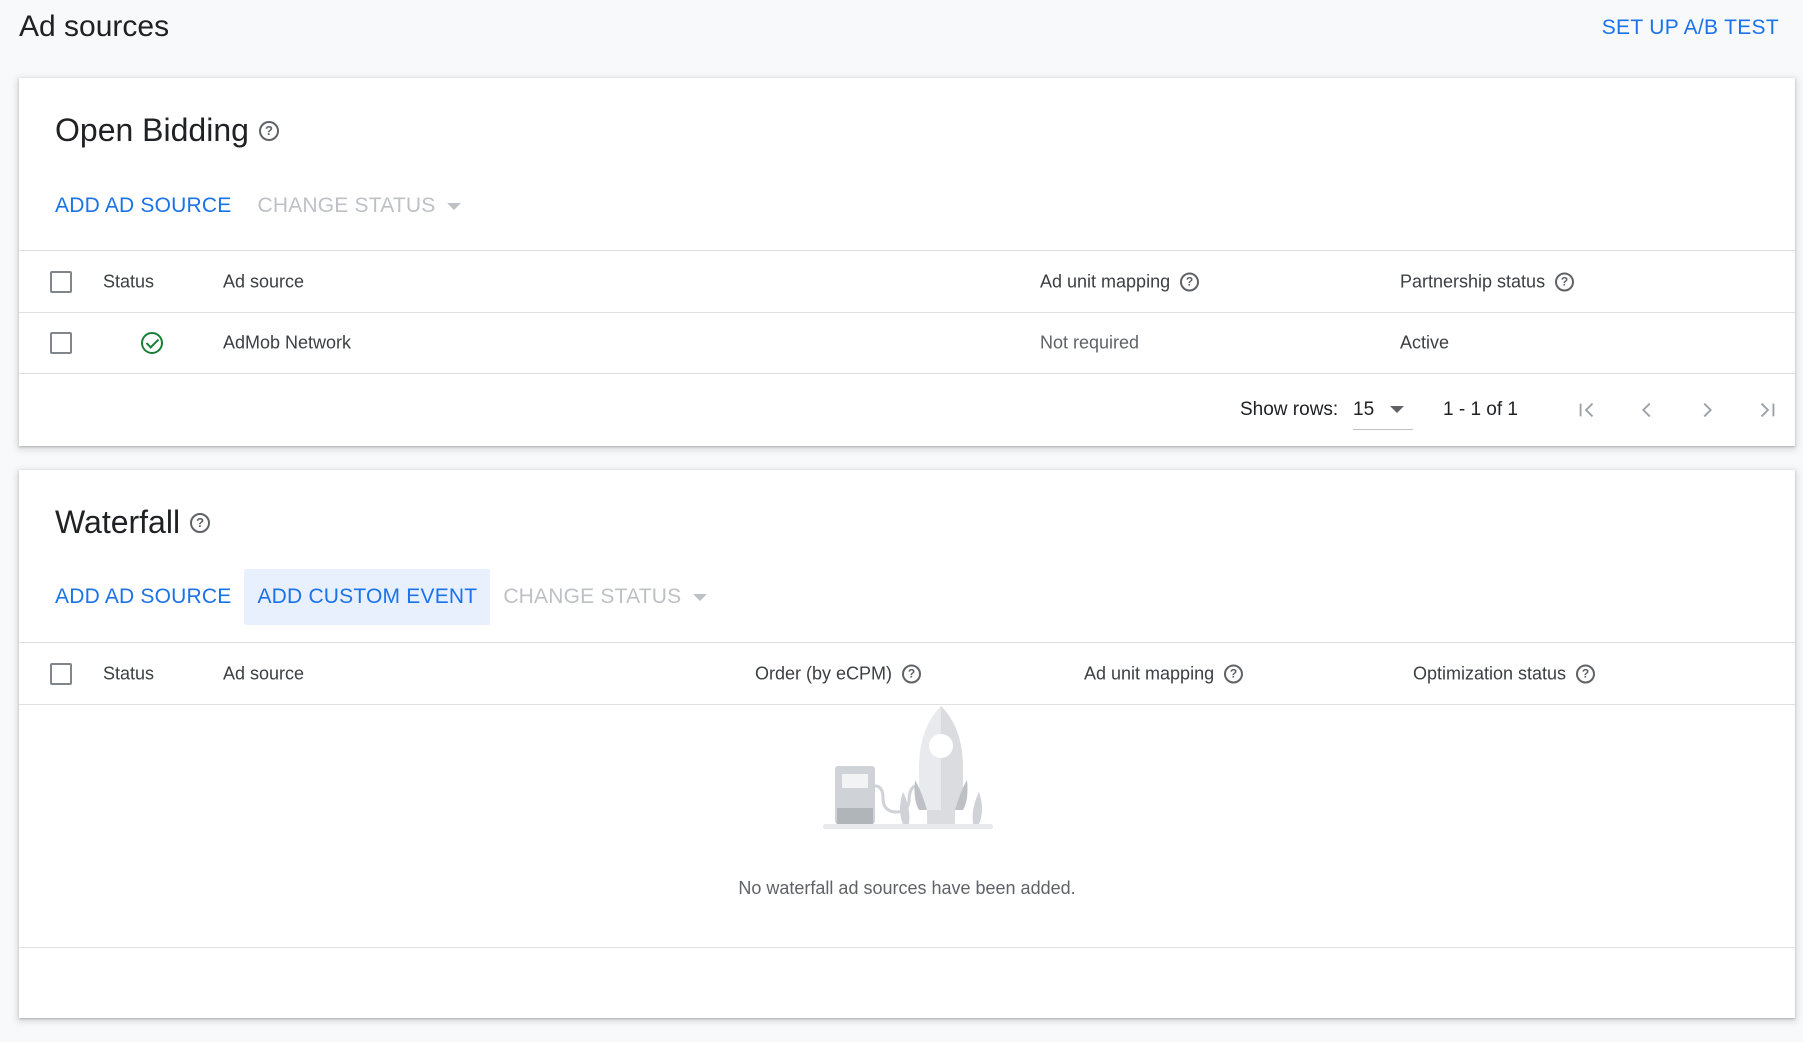  Describe the element at coordinates (61, 343) in the screenshot. I see `row-checkbox` at that location.